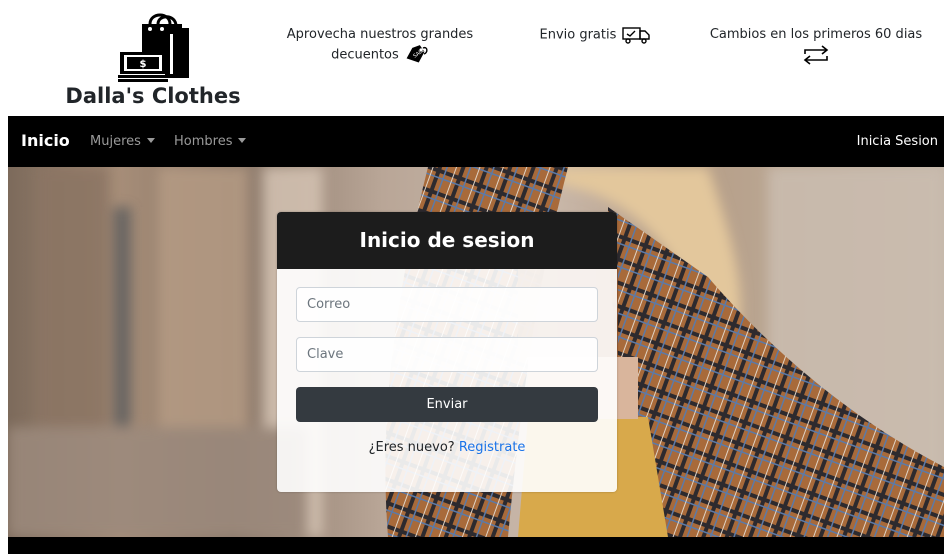 Image resolution: width=944 pixels, height=554 pixels. What do you see at coordinates (816, 55) in the screenshot?
I see `exchange-arrows-icon` at bounding box center [816, 55].